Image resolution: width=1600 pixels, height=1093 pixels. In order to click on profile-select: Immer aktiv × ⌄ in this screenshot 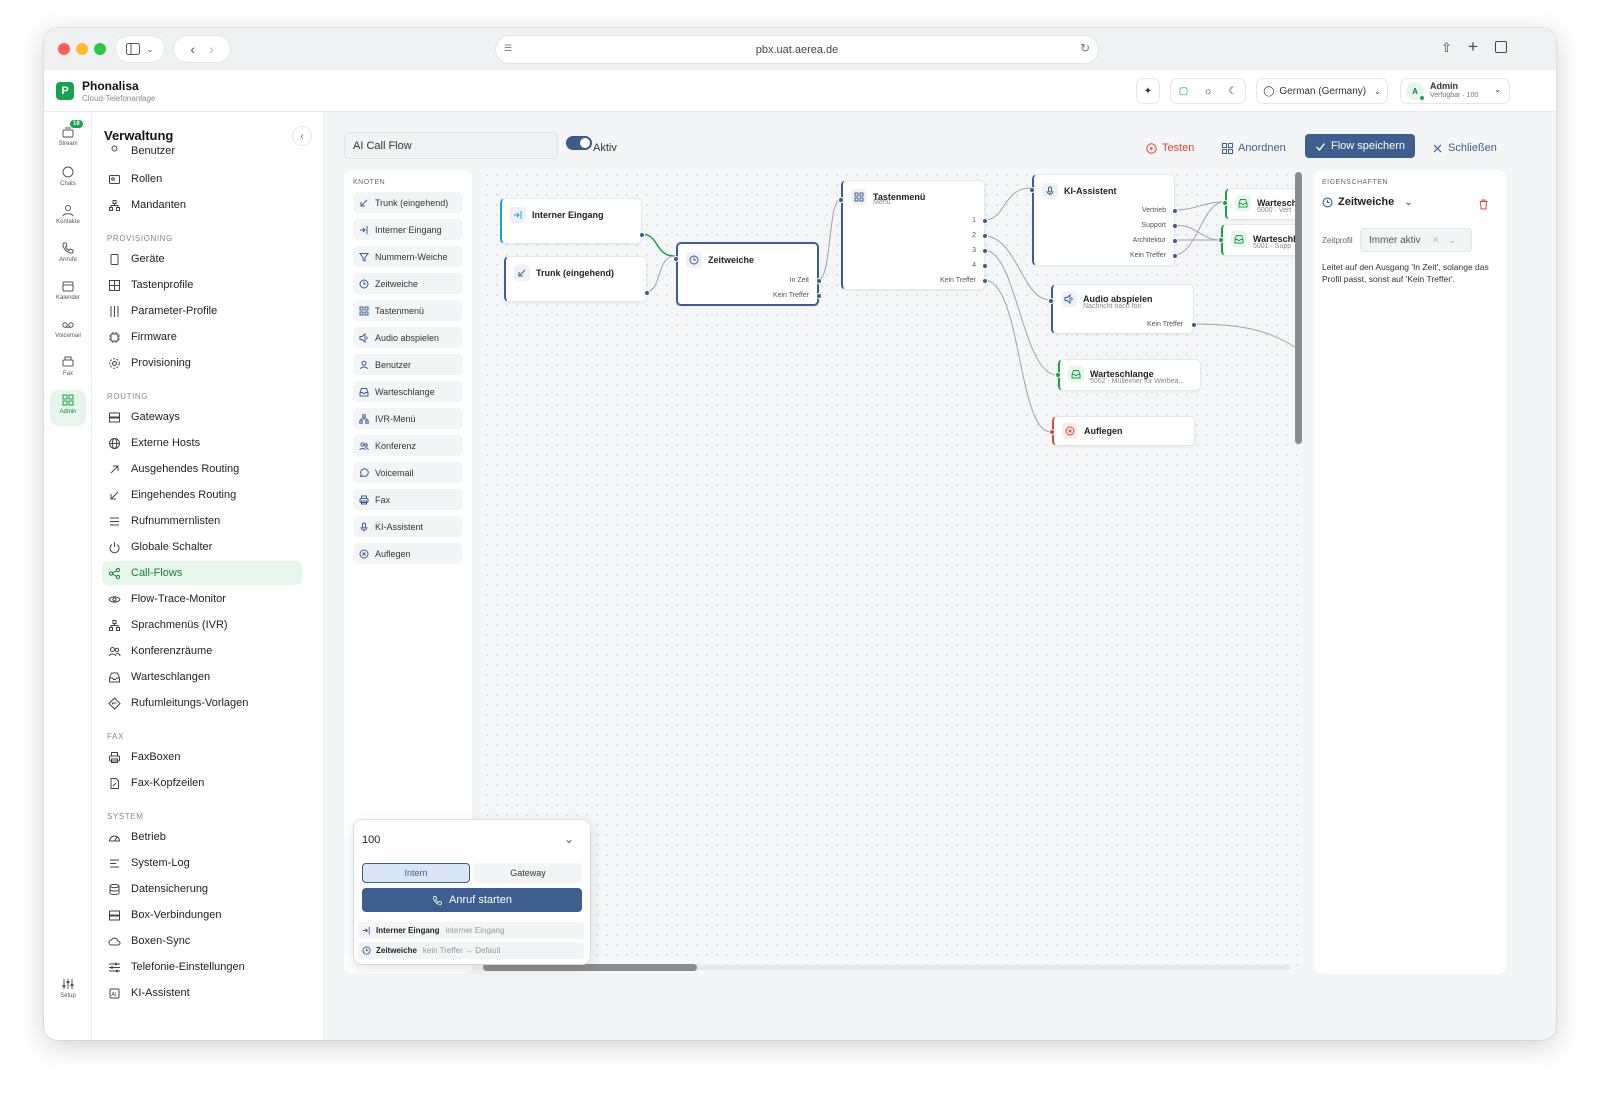, I will do `click(1416, 240)`.